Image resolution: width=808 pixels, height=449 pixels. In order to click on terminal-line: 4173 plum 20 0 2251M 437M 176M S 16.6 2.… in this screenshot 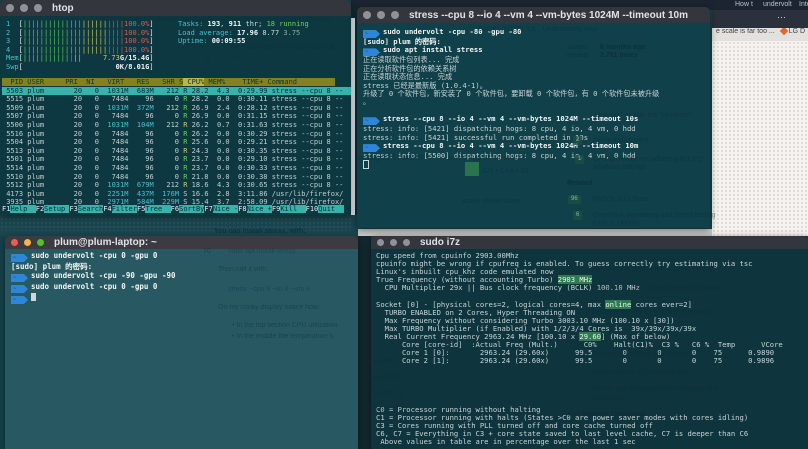, I will do `click(173, 193)`.